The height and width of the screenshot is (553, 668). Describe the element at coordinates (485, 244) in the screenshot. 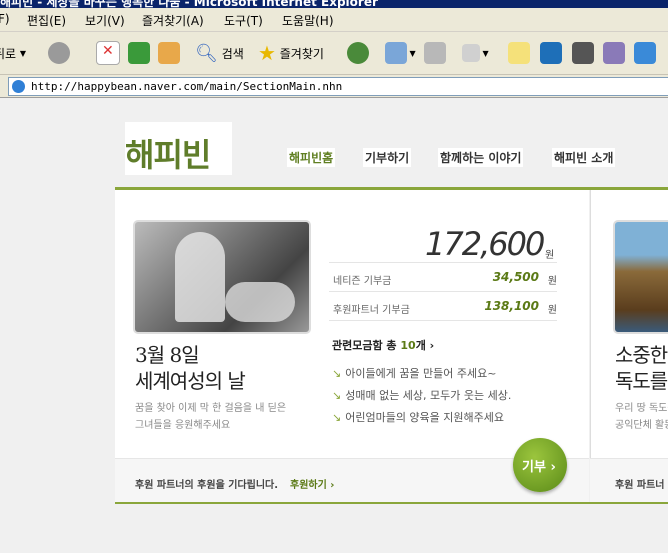

I see `total-amount: 172,600` at that location.